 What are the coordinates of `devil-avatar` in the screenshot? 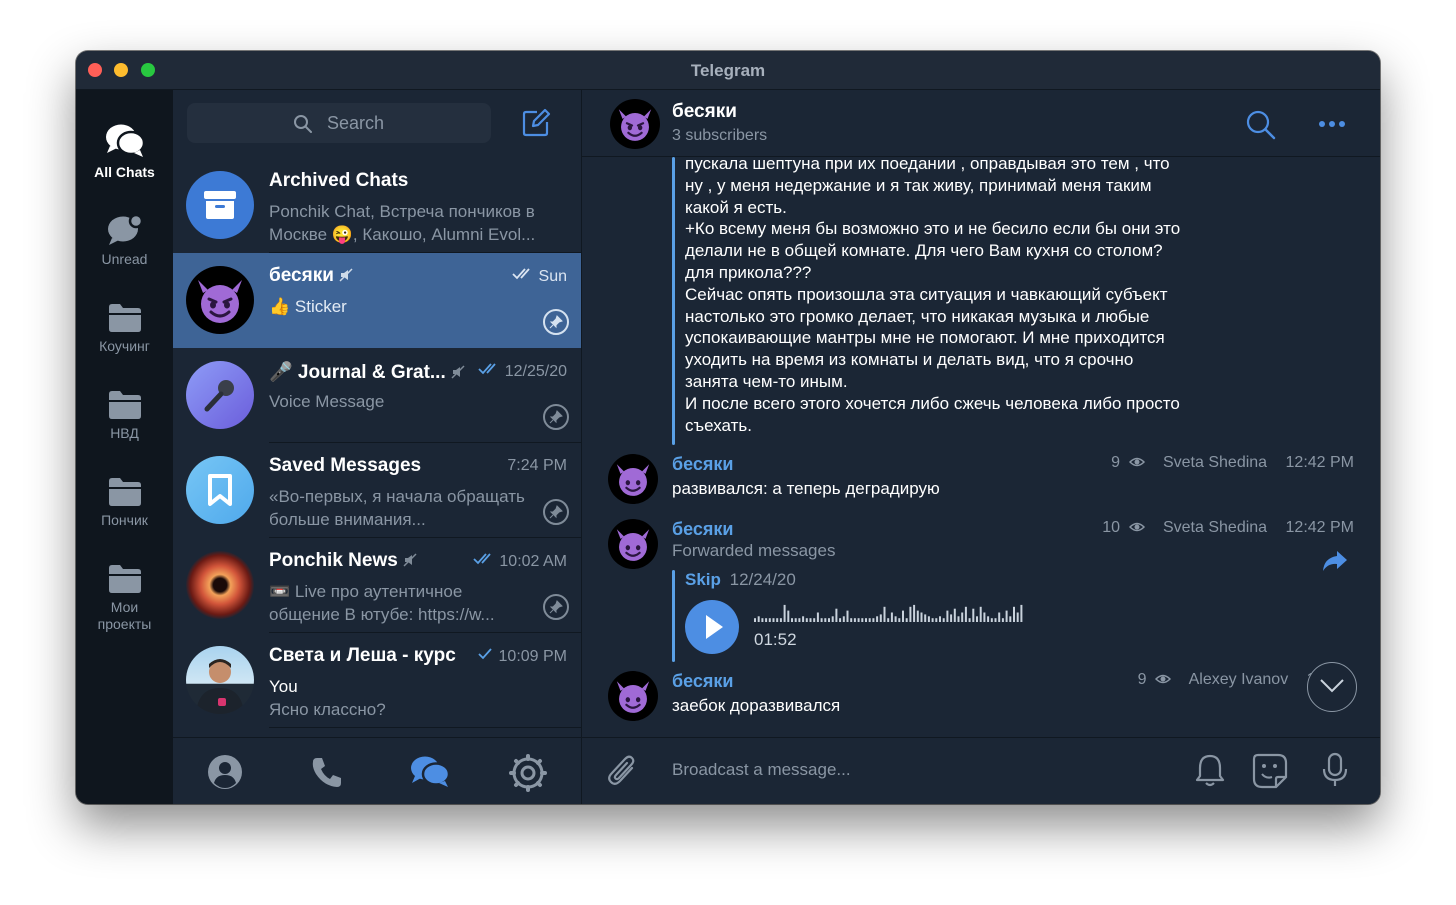 It's located at (220, 300).